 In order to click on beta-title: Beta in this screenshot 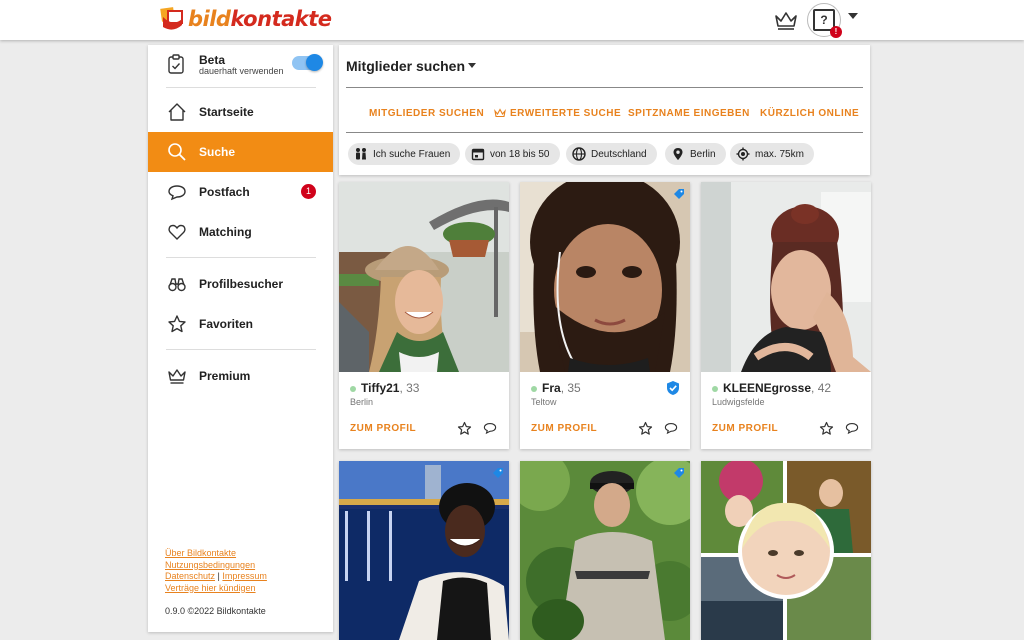, I will do `click(212, 60)`.